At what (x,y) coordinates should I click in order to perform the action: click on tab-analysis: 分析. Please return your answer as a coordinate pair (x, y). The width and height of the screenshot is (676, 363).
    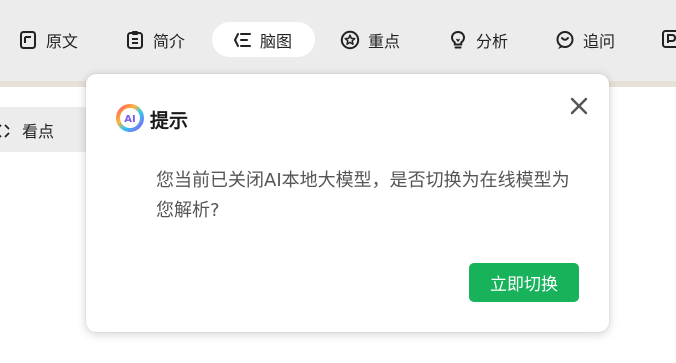
    Looking at the image, I should click on (478, 39).